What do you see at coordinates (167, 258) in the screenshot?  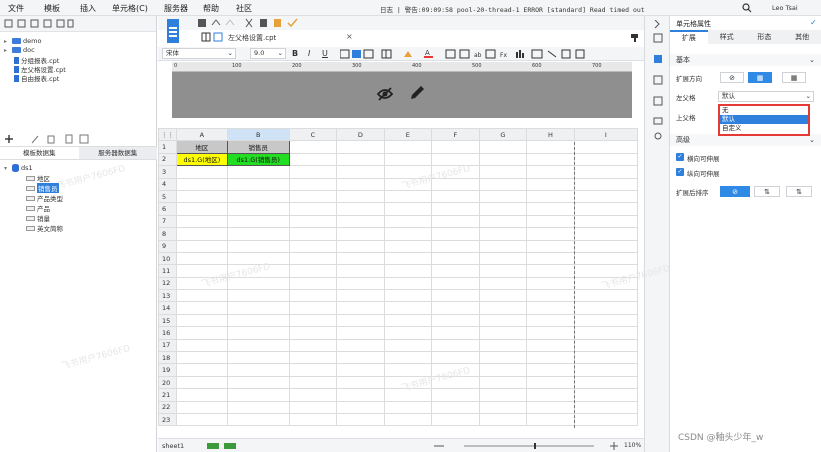 I see `row-header: 10` at bounding box center [167, 258].